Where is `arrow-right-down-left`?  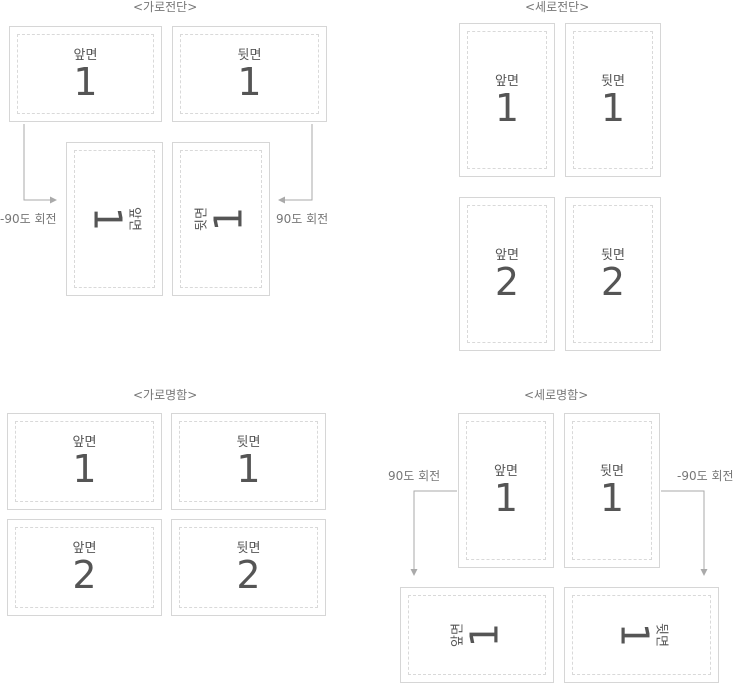
arrow-right-down-left is located at coordinates (295, 164).